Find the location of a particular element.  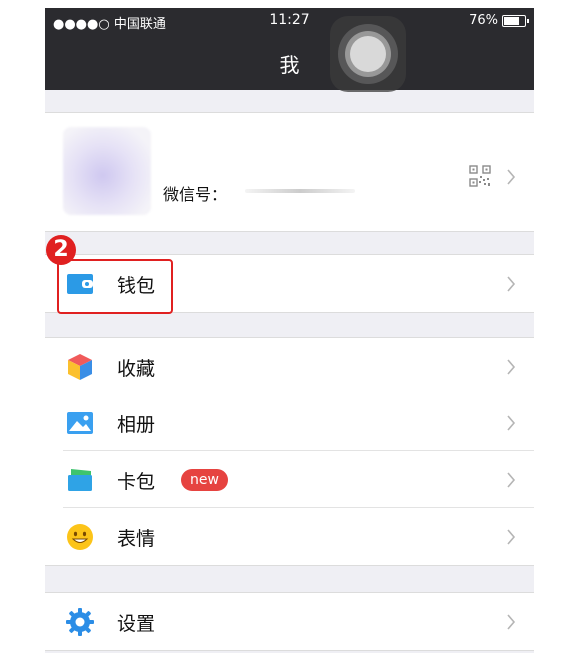

wallet-highlight-box is located at coordinates (115, 286).